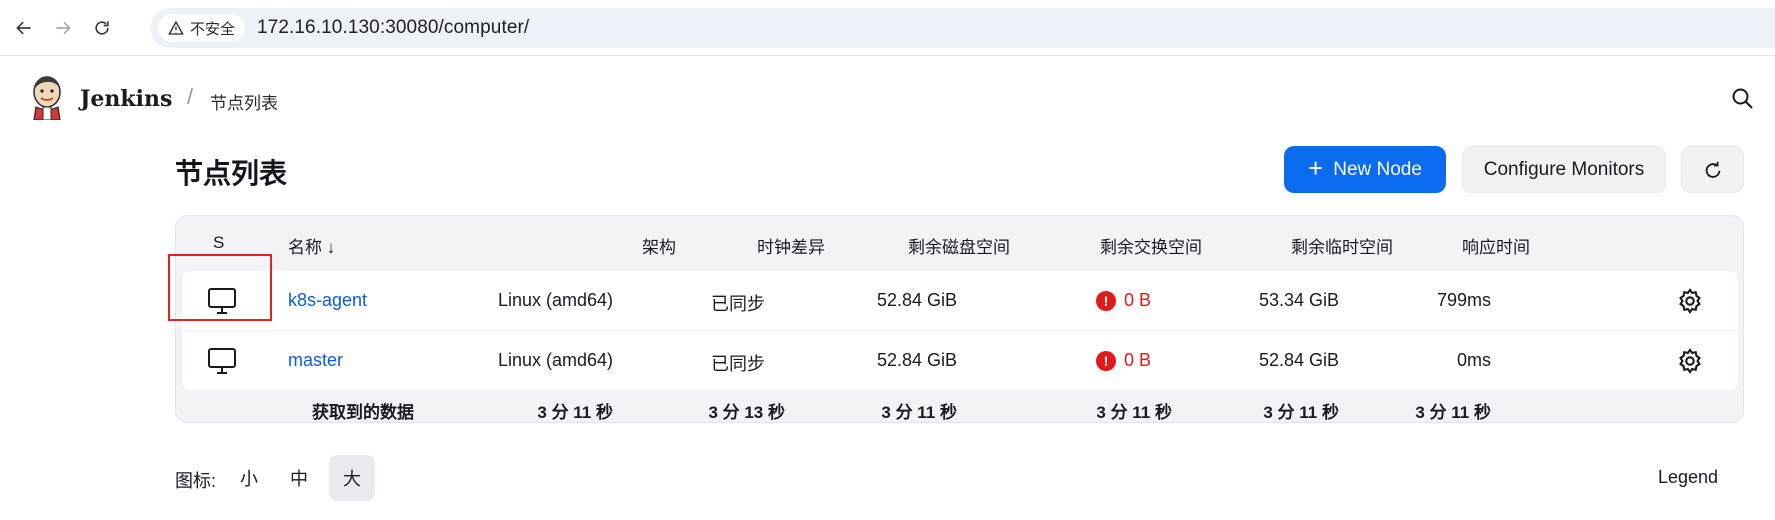 This screenshot has width=1775, height=520. I want to click on footer-clock: 3 分 13 秒, so click(746, 412).